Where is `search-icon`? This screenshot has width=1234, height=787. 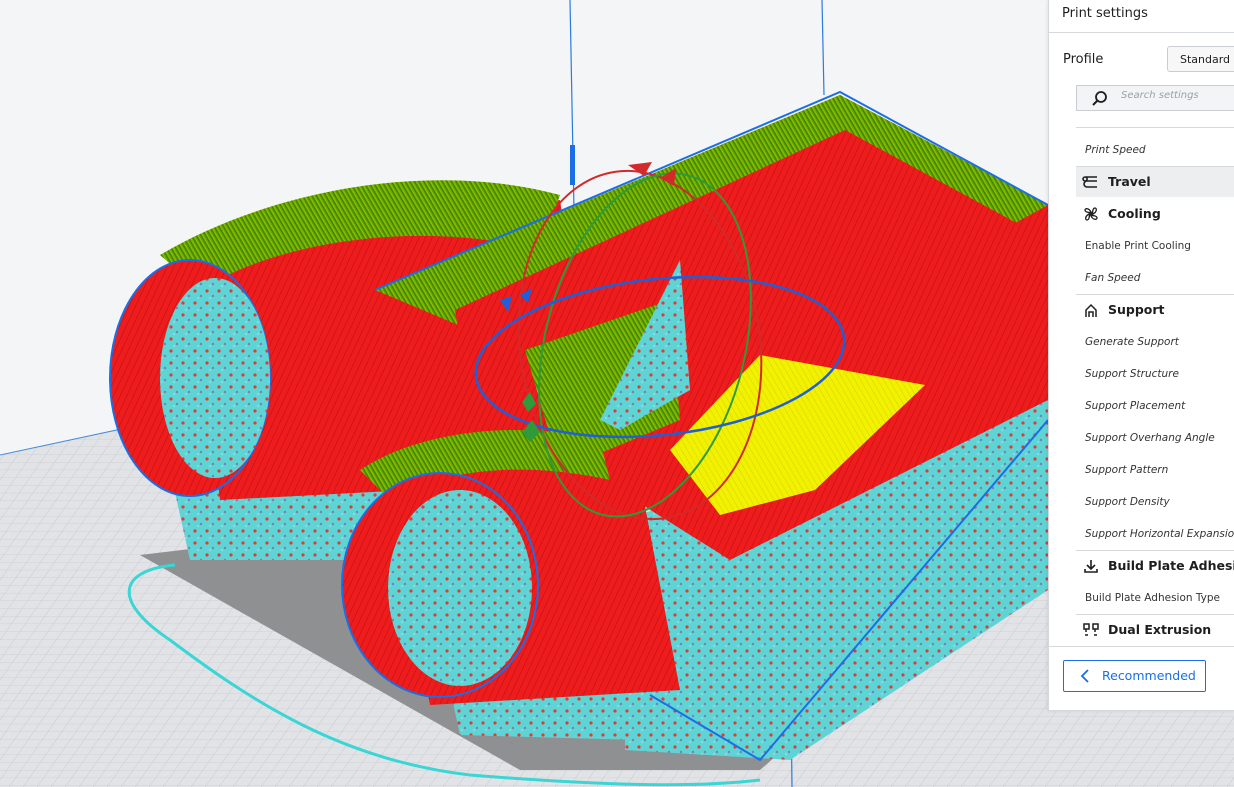
search-icon is located at coordinates (1099, 98).